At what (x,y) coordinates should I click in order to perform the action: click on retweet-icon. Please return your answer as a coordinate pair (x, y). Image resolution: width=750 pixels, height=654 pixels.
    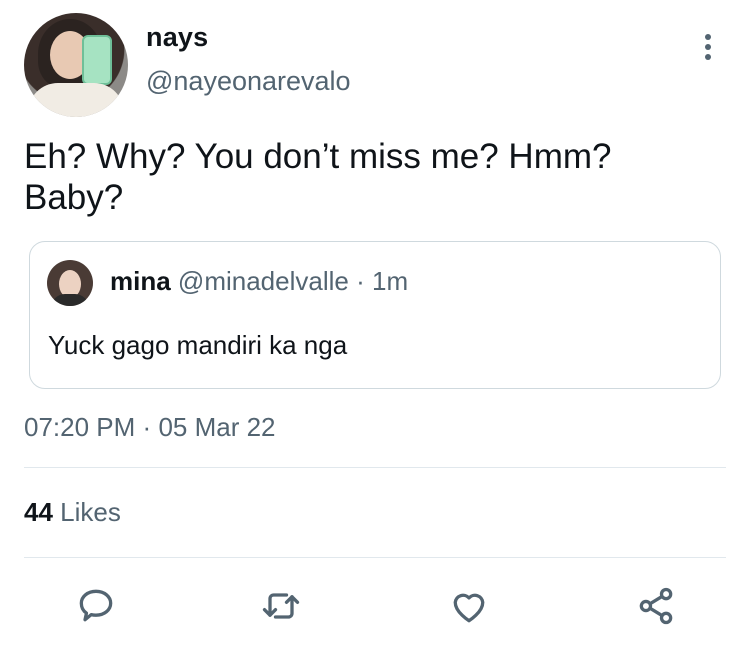
    Looking at the image, I should click on (281, 606).